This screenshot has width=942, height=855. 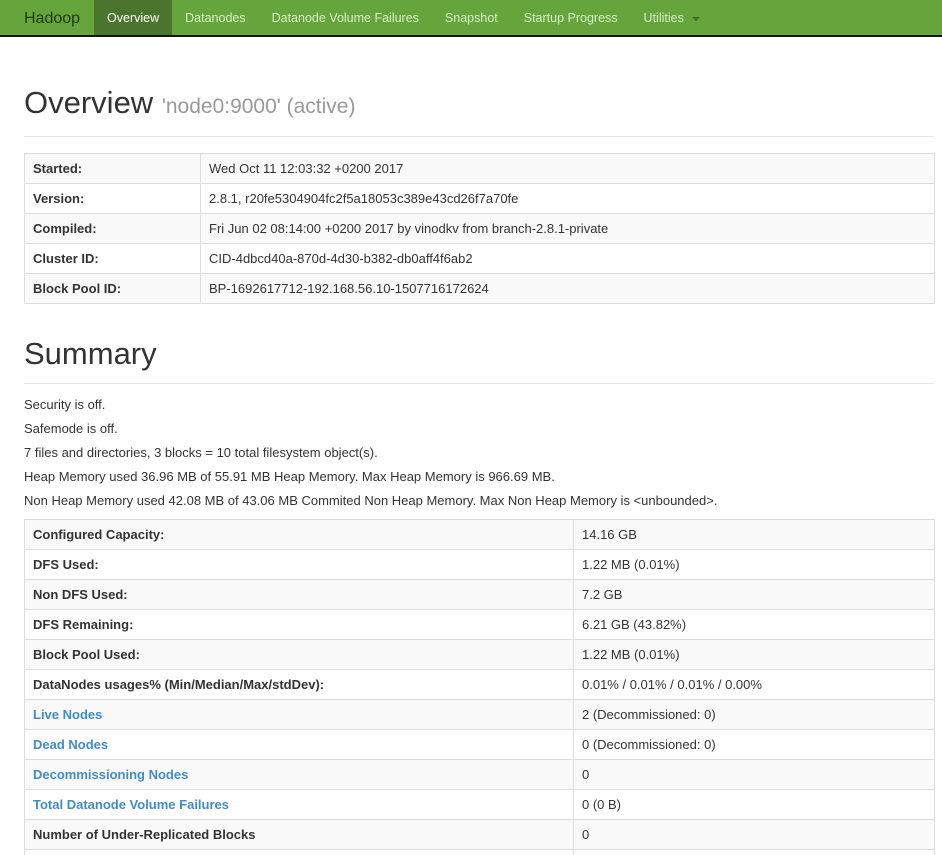 What do you see at coordinates (299, 852) in the screenshot?
I see `row-label: Number of Blocks Pending Deletion` at bounding box center [299, 852].